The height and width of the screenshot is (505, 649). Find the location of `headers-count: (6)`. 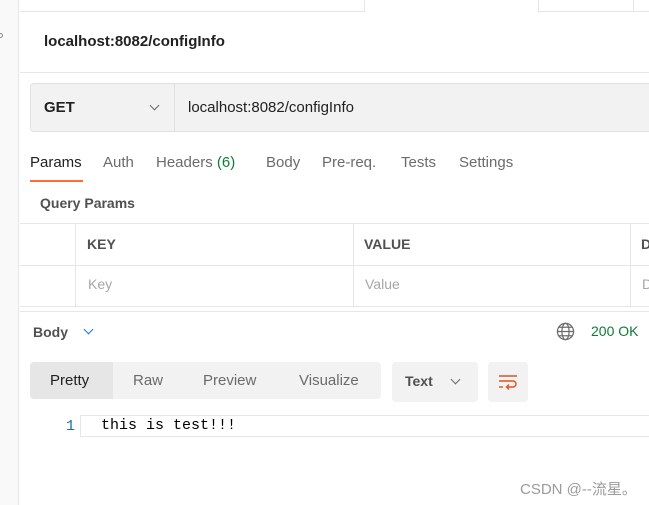

headers-count: (6) is located at coordinates (226, 162).